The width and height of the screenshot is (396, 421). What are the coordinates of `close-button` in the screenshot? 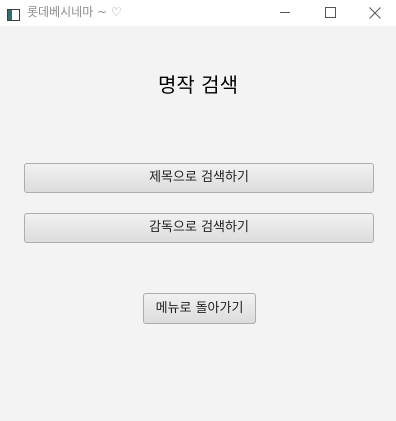 It's located at (374, 13).